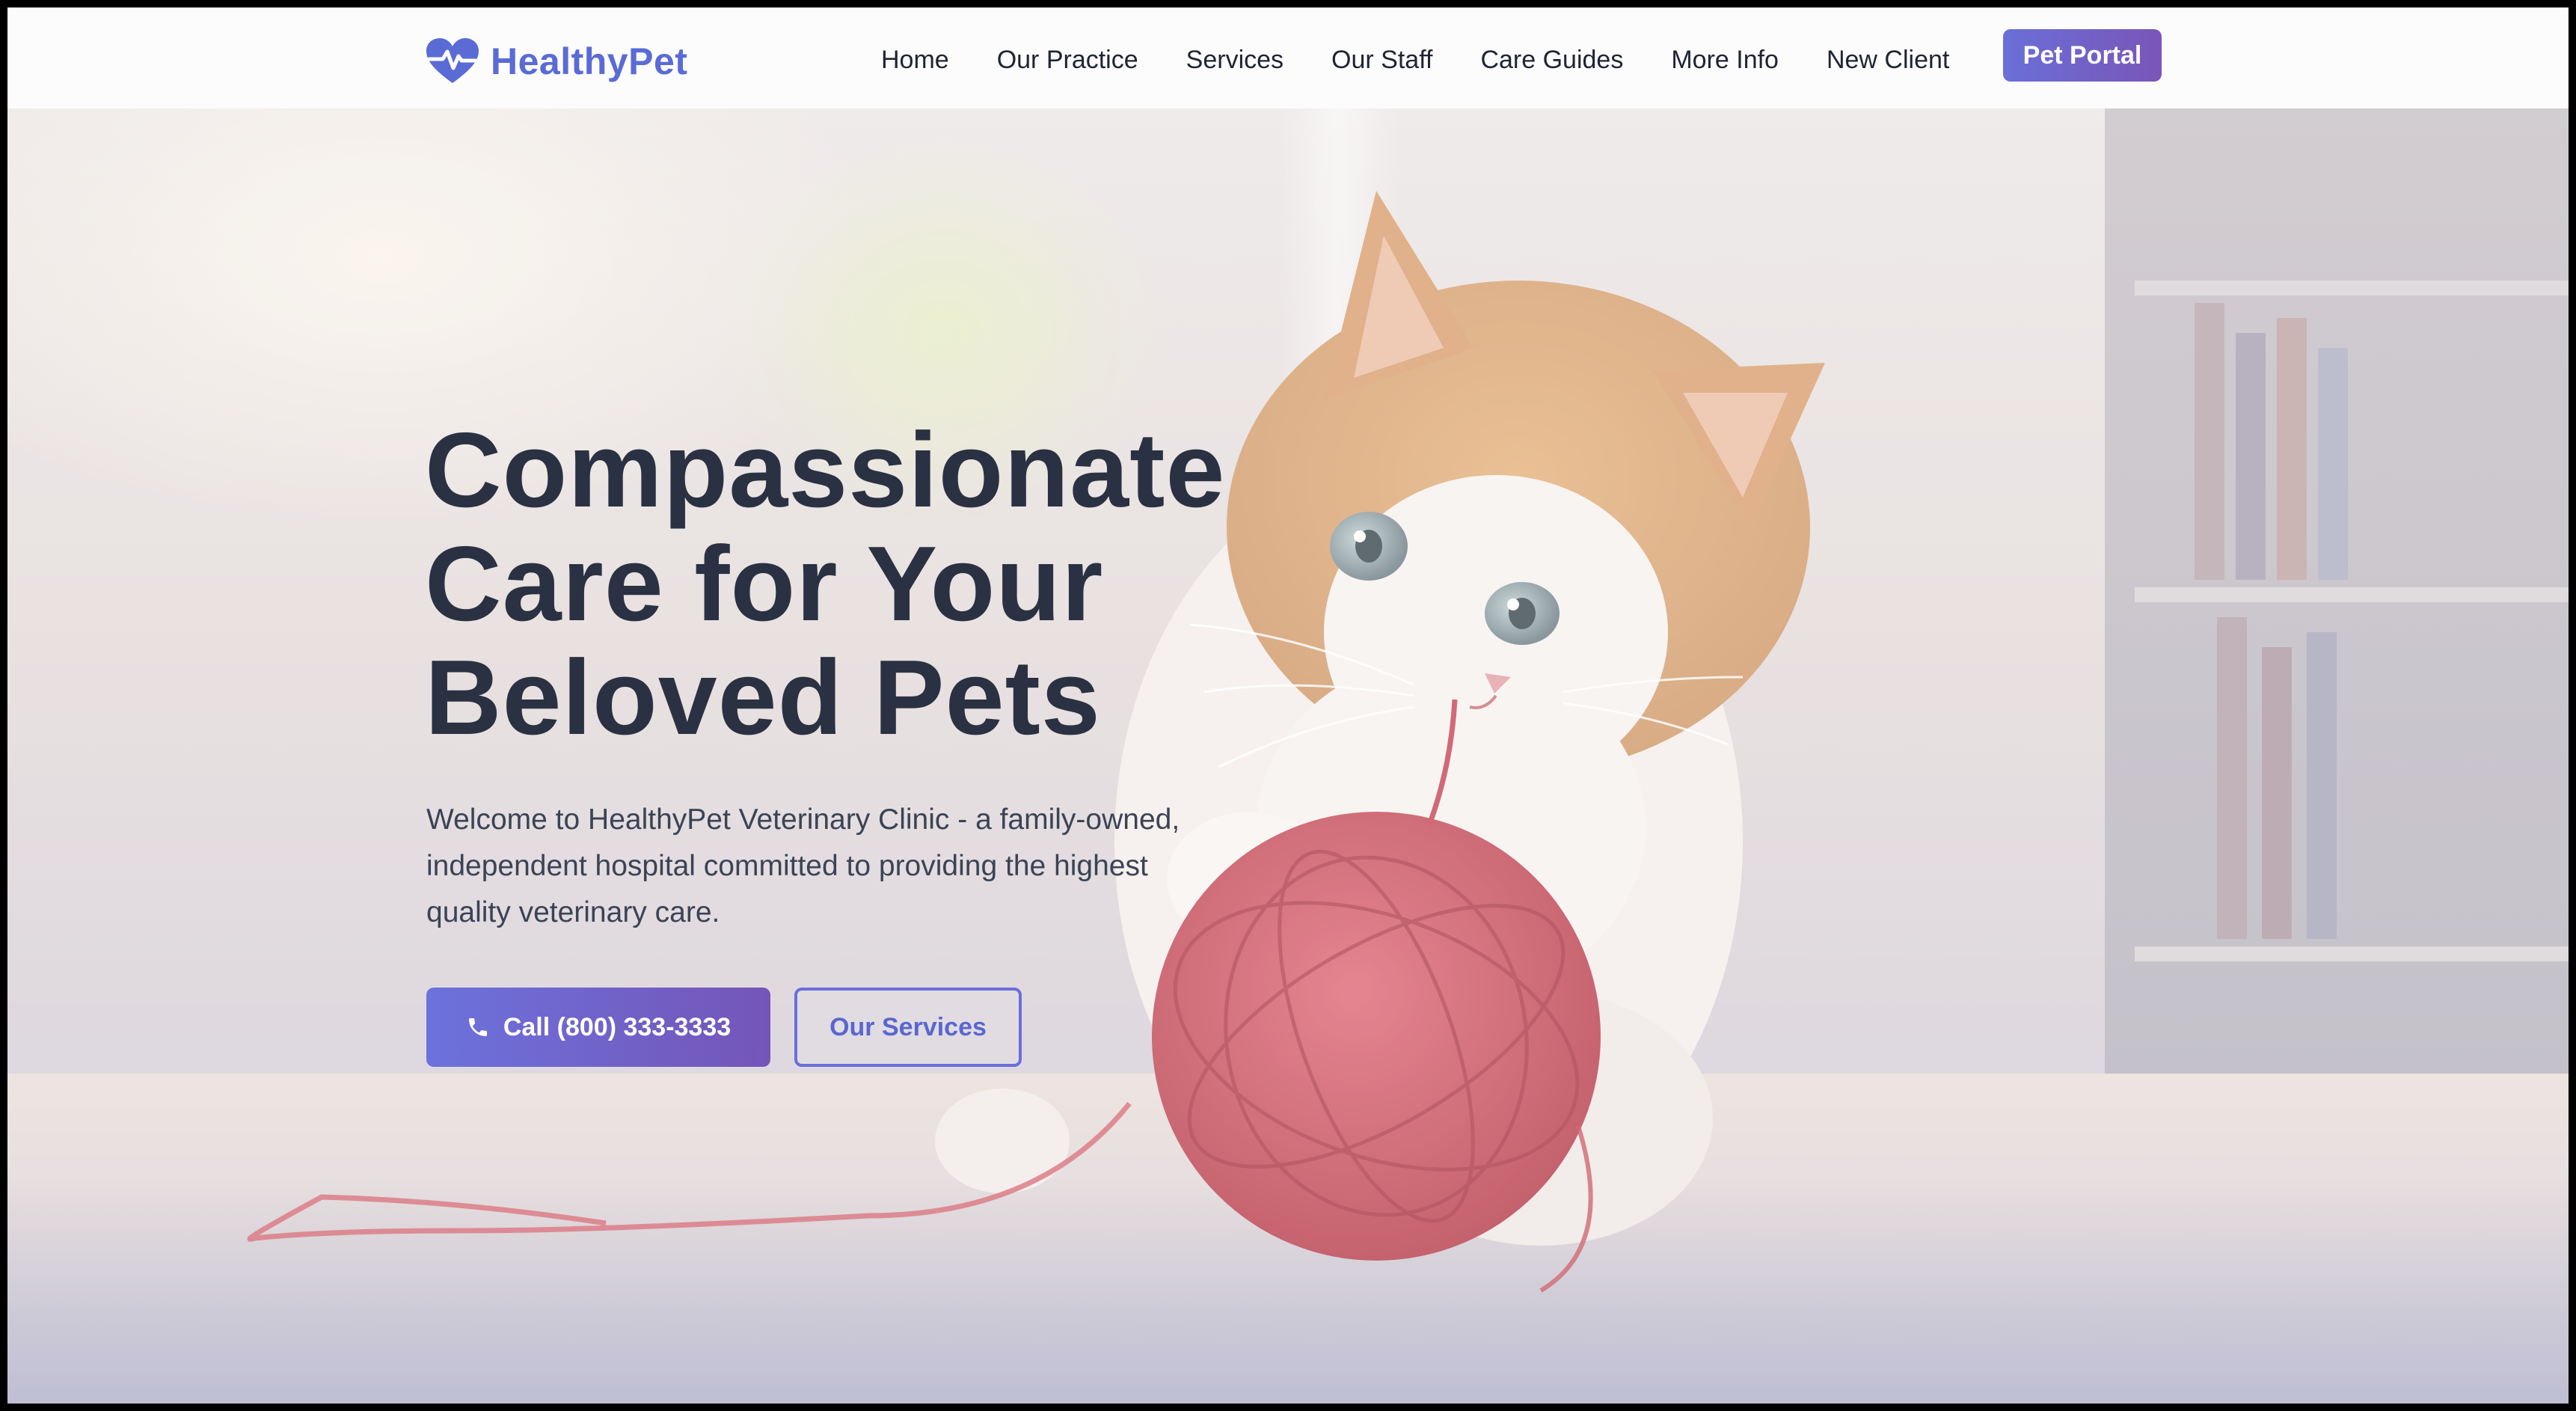 The width and height of the screenshot is (2576, 1411). I want to click on nav-services: Services, so click(1235, 60).